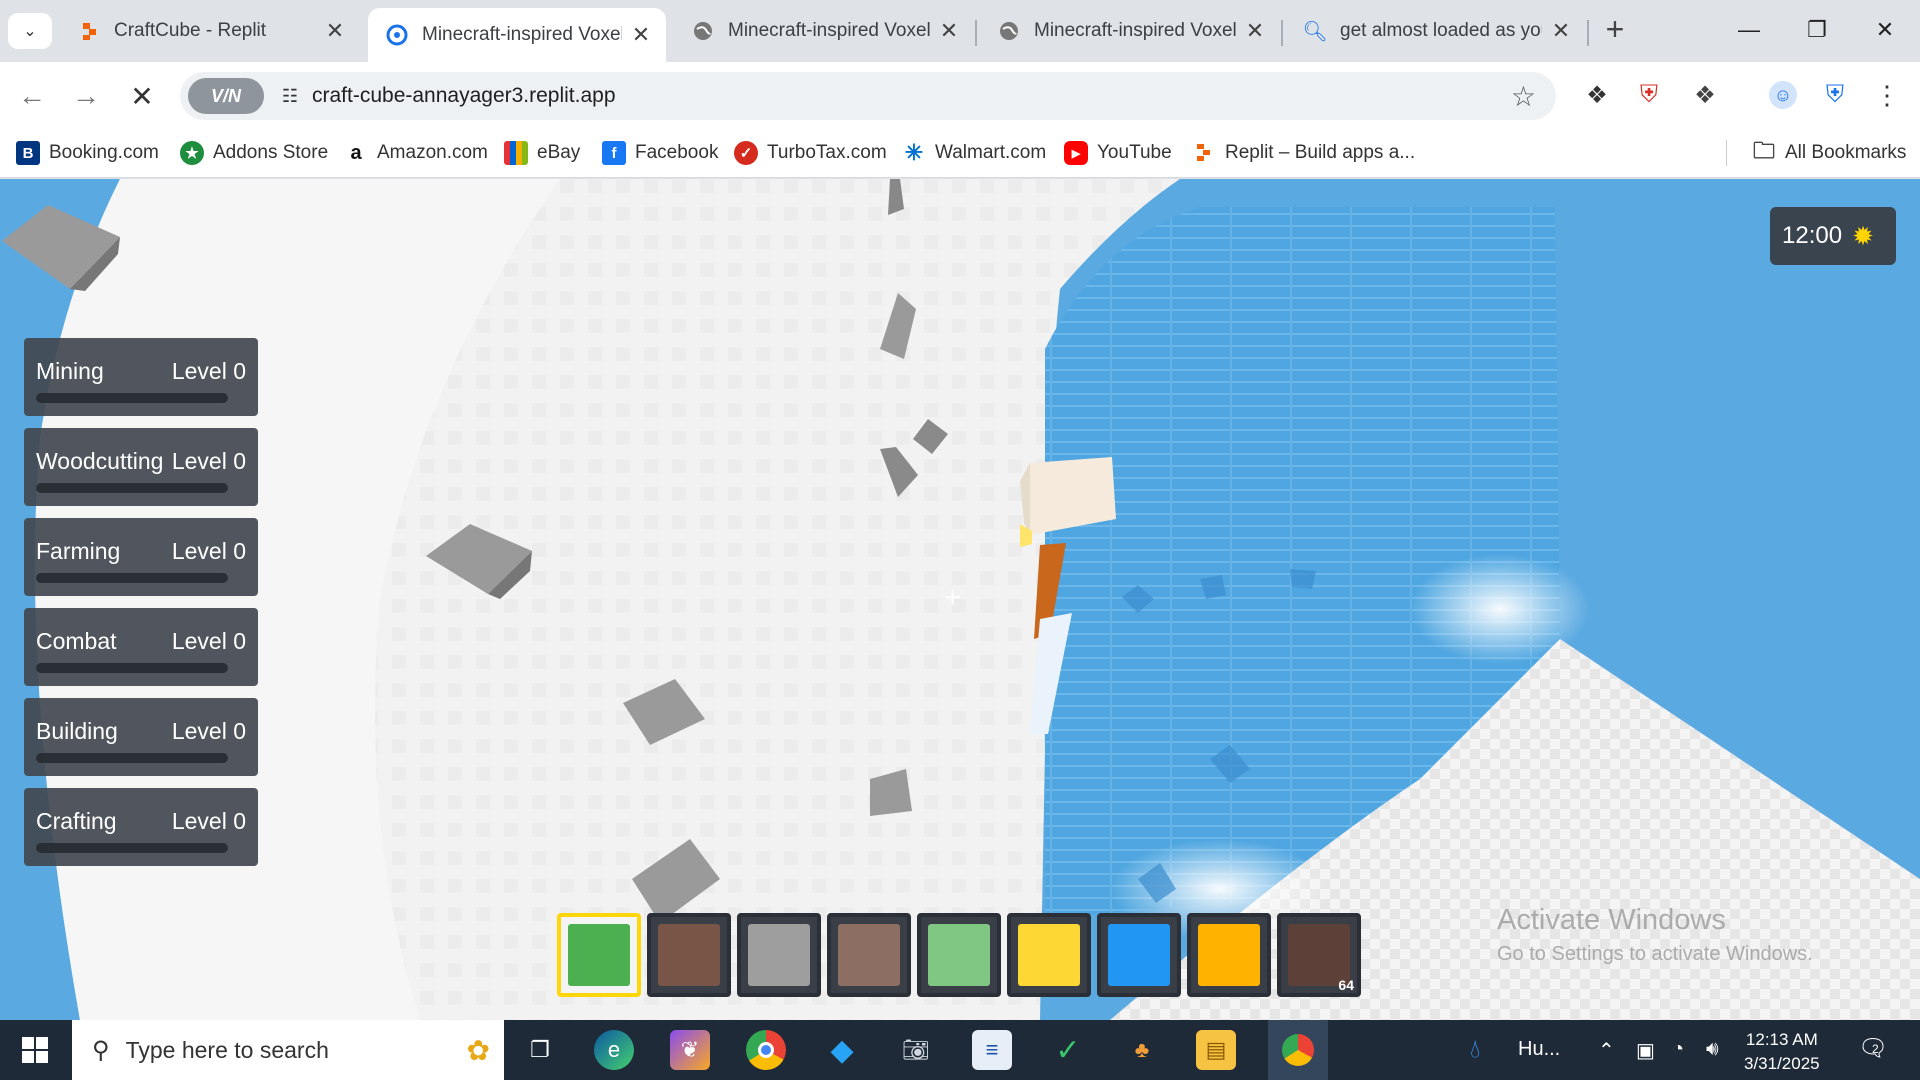 Image resolution: width=1920 pixels, height=1080 pixels. Describe the element at coordinates (1655, 954) in the screenshot. I see `watermark-subtitle: Go to Settings to activate Windows.` at that location.